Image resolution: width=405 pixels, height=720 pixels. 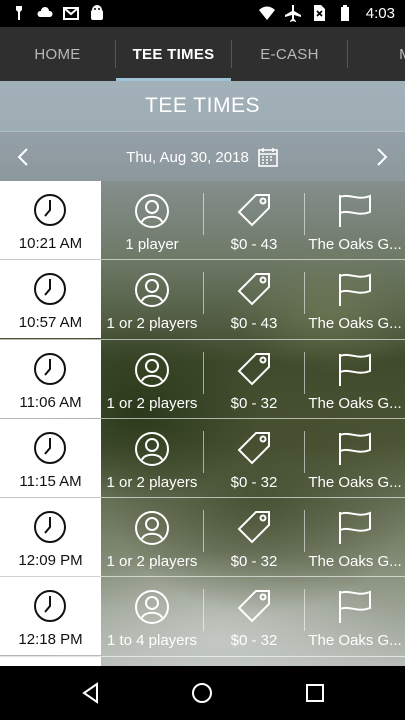 I want to click on status-time: 4:03, so click(x=380, y=13).